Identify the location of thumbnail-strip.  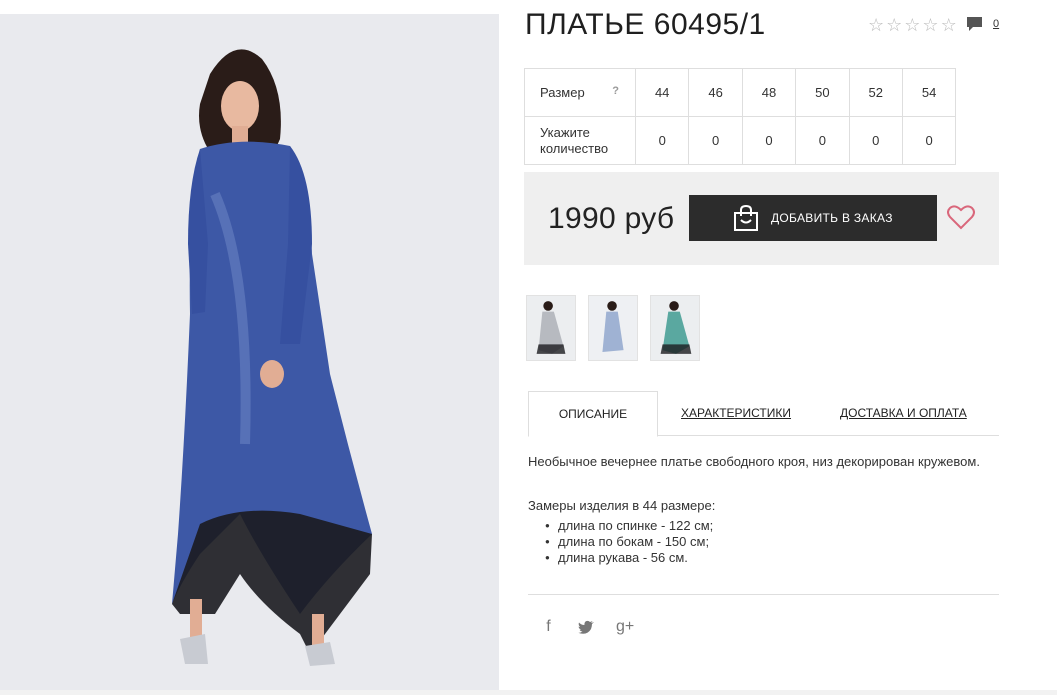
(613, 328).